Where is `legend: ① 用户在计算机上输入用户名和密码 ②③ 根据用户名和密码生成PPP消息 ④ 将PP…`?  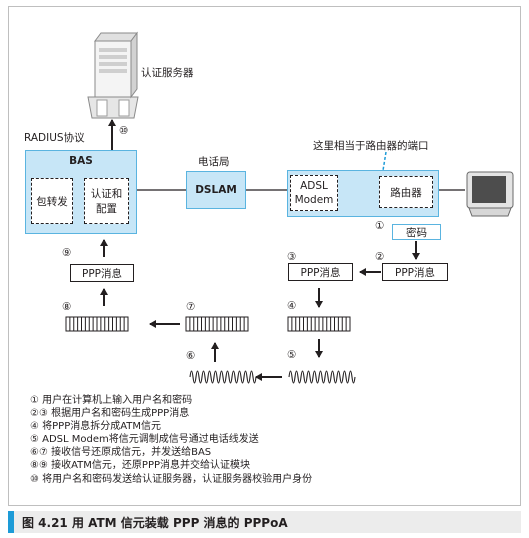 legend: ① 用户在计算机上输入用户名和密码 ②③ 根据用户名和密码生成PPP消息 ④ 将PP… is located at coordinates (171, 440).